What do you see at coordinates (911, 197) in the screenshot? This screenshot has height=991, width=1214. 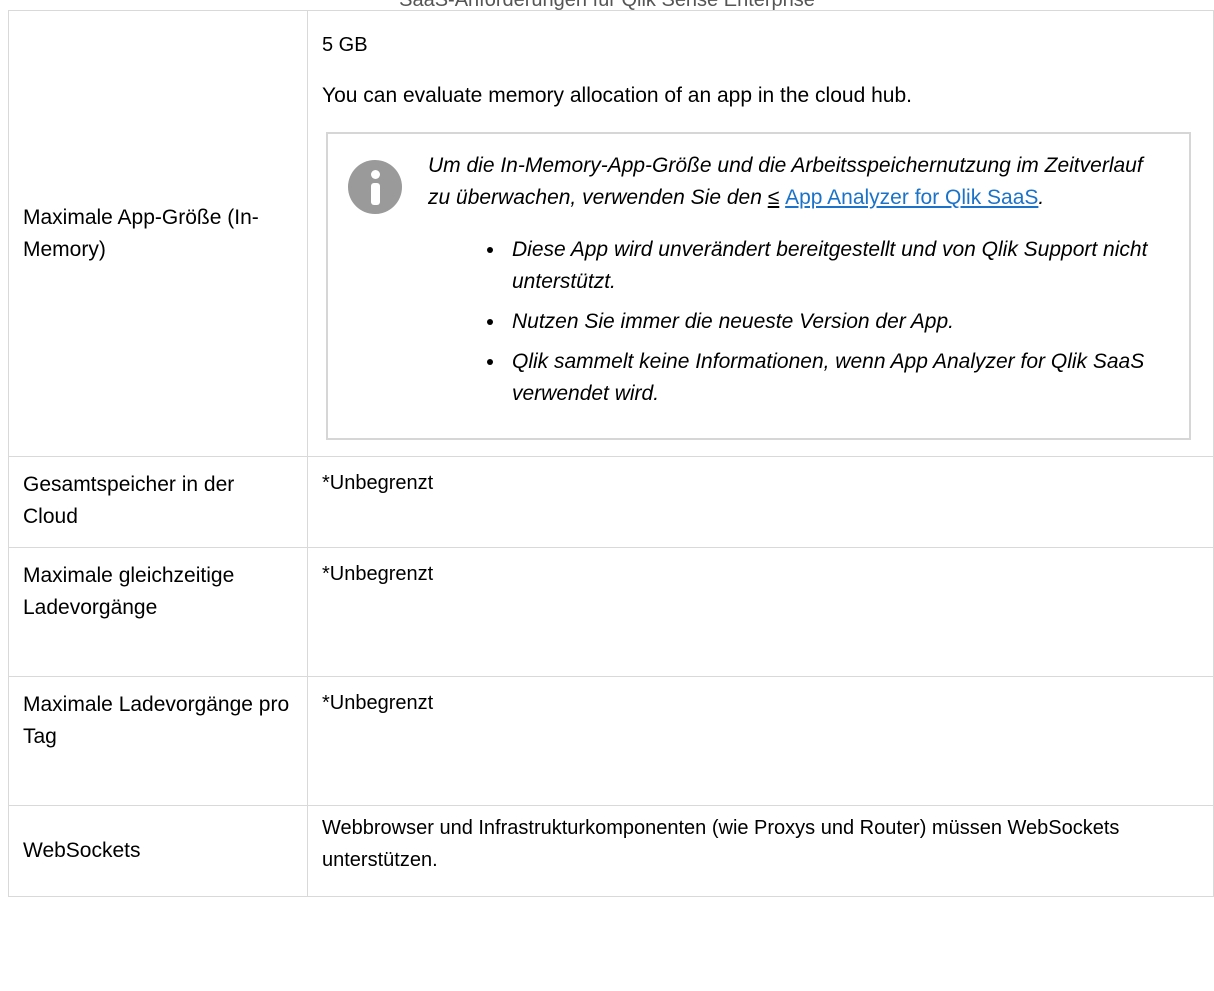 I see `app-analyzer-link: App Analyzer for Qlik SaaS` at bounding box center [911, 197].